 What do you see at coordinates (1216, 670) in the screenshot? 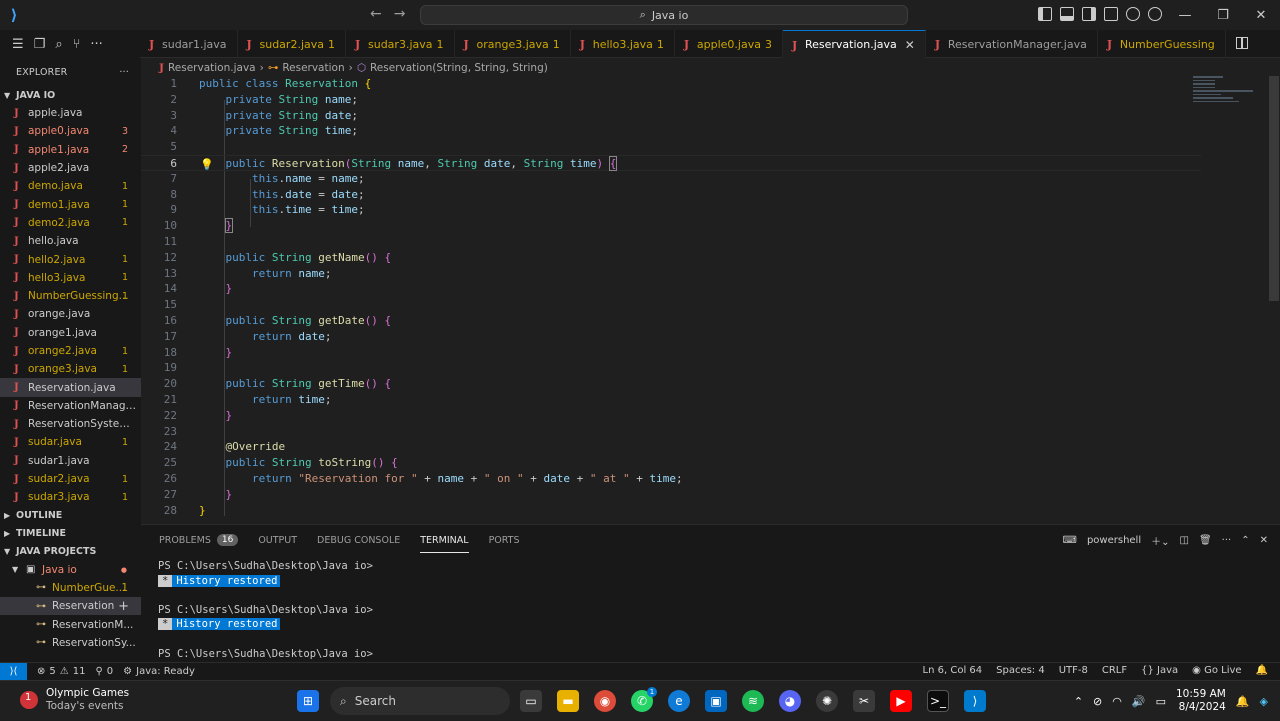
I see `go-live-button: ◉ Go Live` at bounding box center [1216, 670].